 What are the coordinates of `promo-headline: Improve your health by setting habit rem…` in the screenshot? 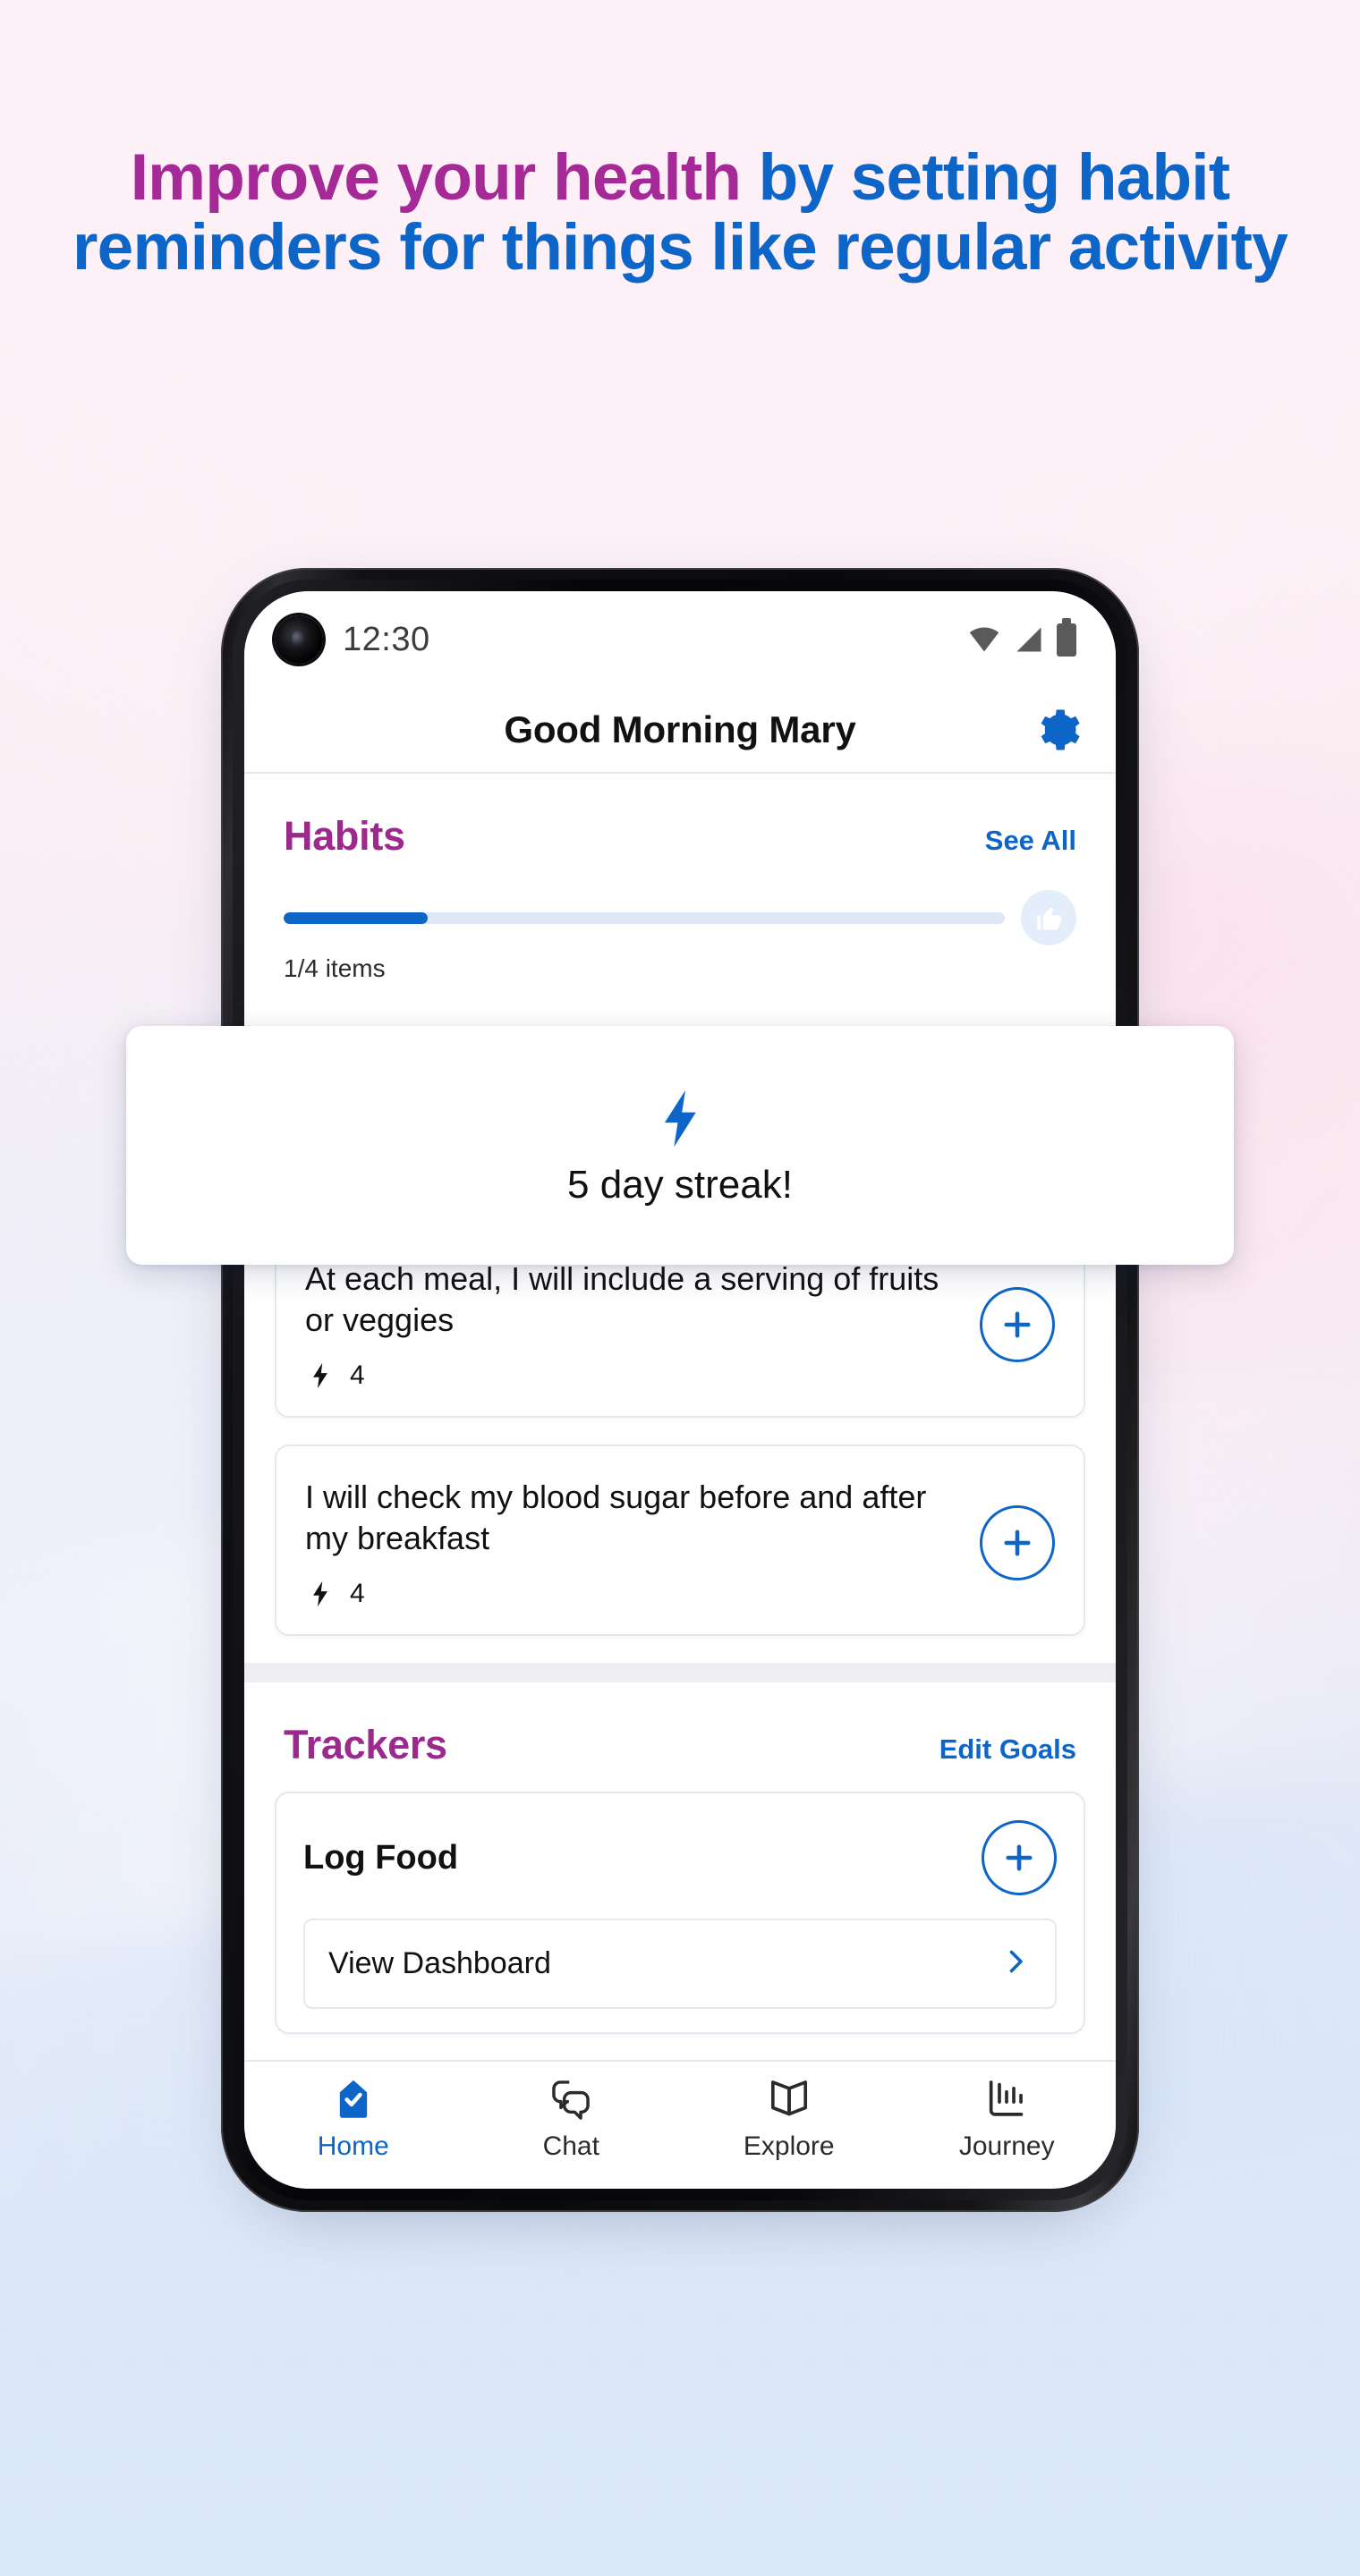 It's located at (680, 212).